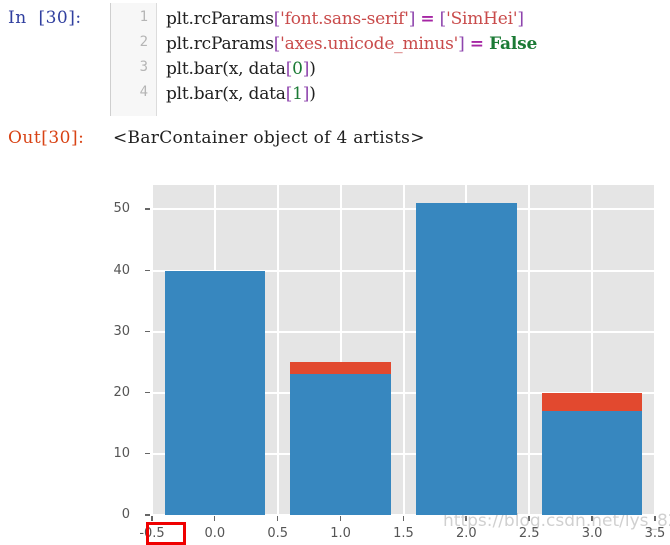  I want to click on gridline-horizontal, so click(403, 209).